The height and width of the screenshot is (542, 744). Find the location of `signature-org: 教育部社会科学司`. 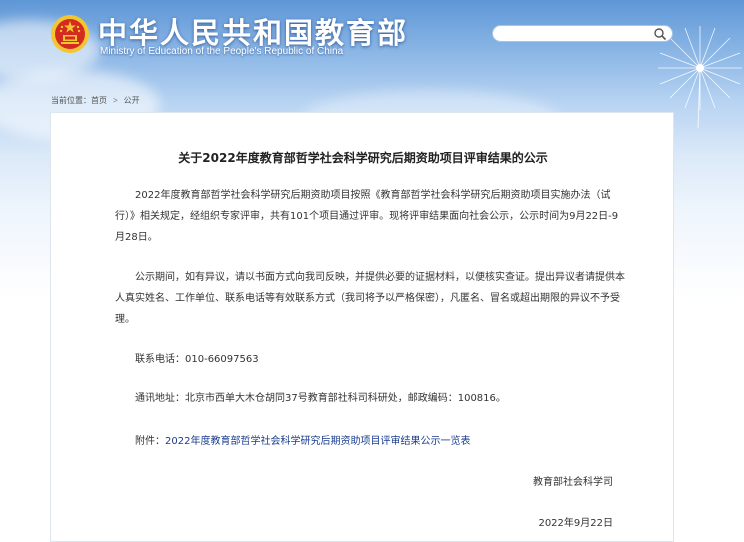

signature-org: 教育部社会科学司 is located at coordinates (573, 482).